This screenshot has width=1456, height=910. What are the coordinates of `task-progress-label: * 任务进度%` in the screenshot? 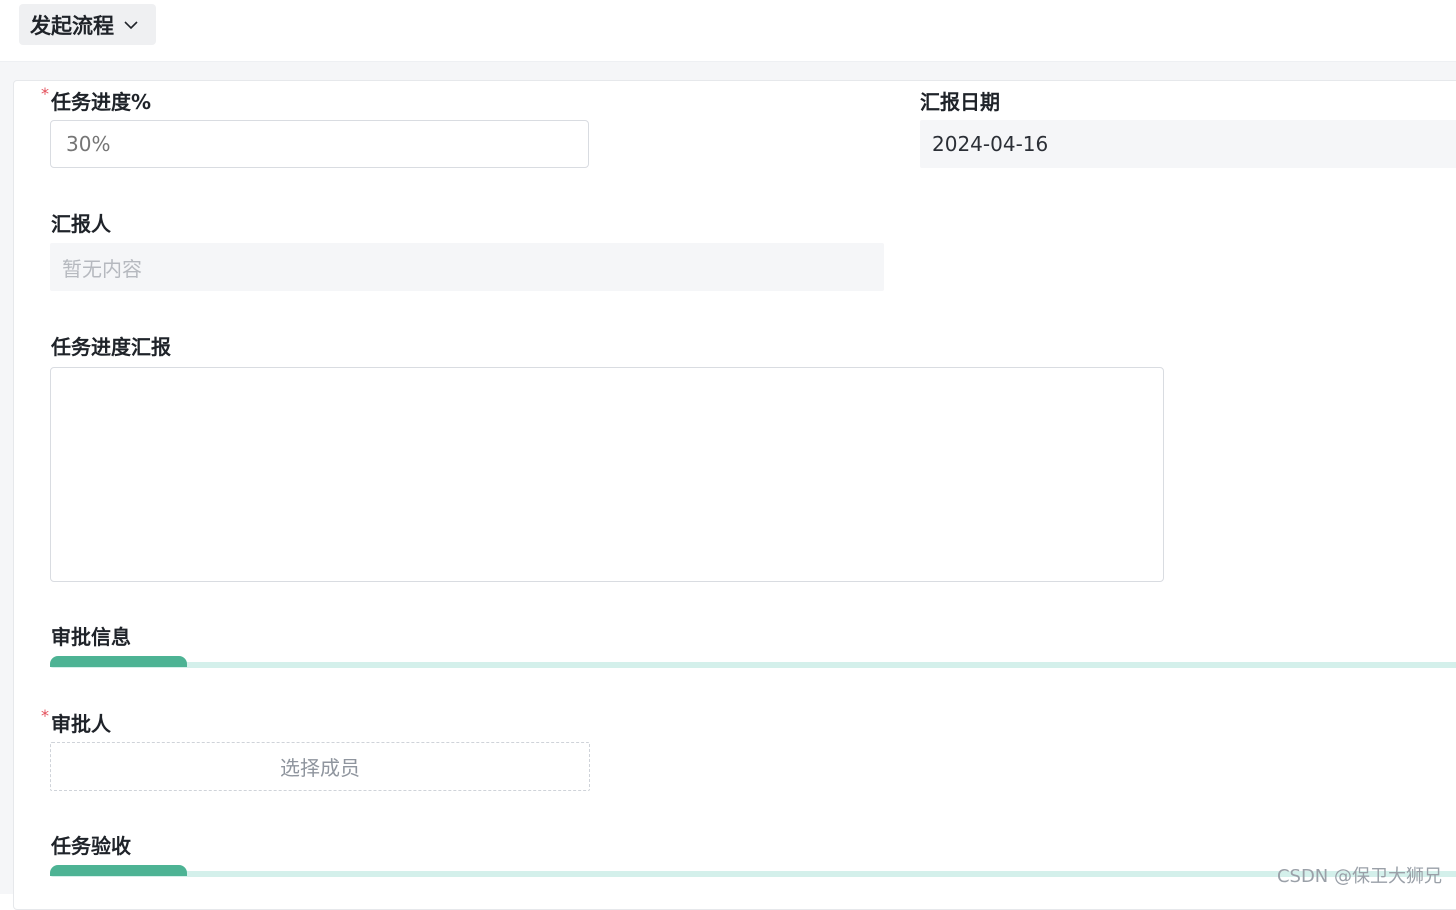 It's located at (96, 99).